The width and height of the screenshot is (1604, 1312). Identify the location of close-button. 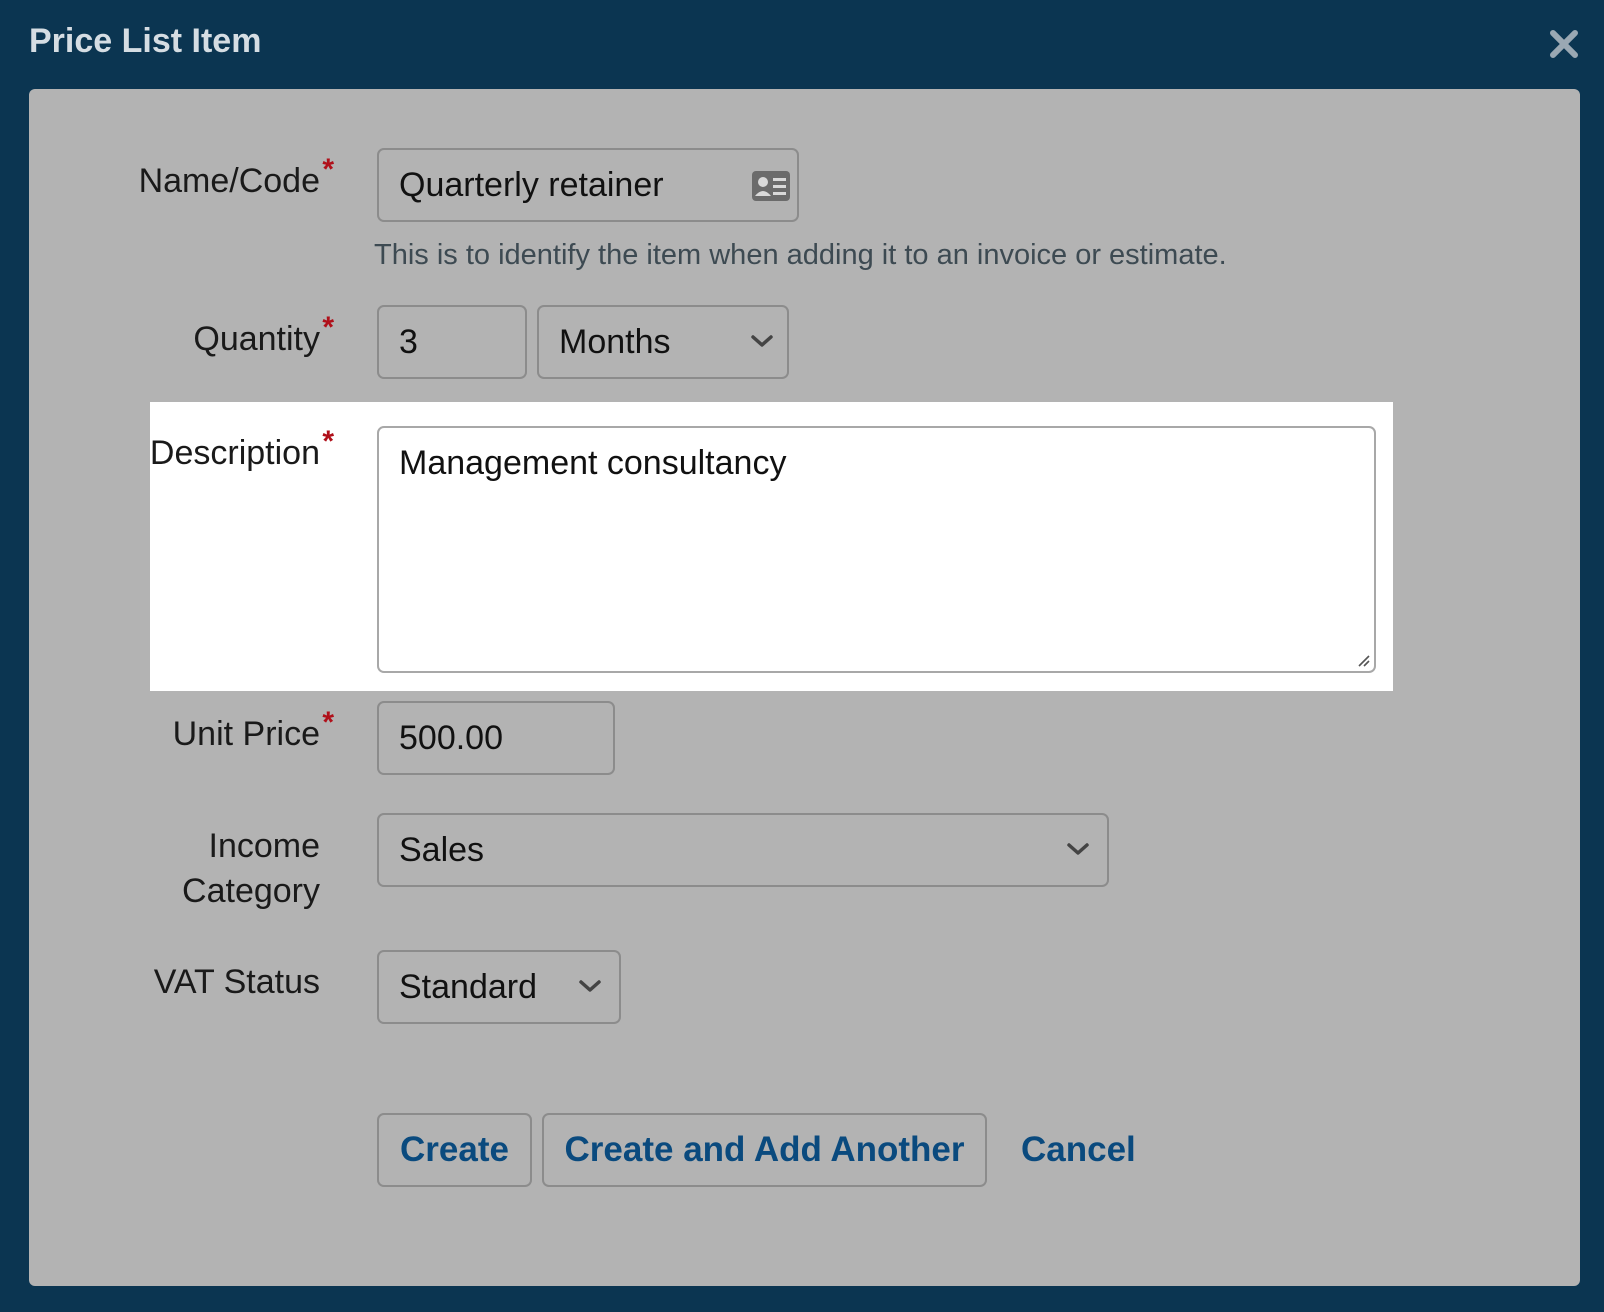
(1564, 44).